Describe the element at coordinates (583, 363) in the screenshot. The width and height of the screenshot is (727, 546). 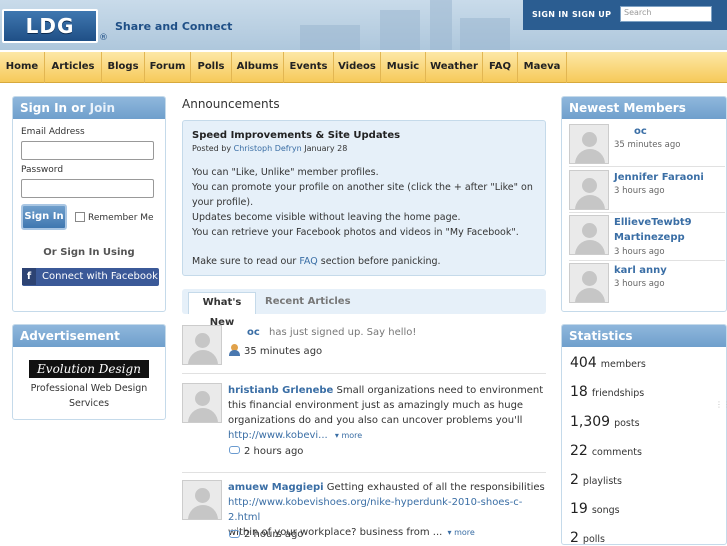
I see `stat-value: 404` at that location.